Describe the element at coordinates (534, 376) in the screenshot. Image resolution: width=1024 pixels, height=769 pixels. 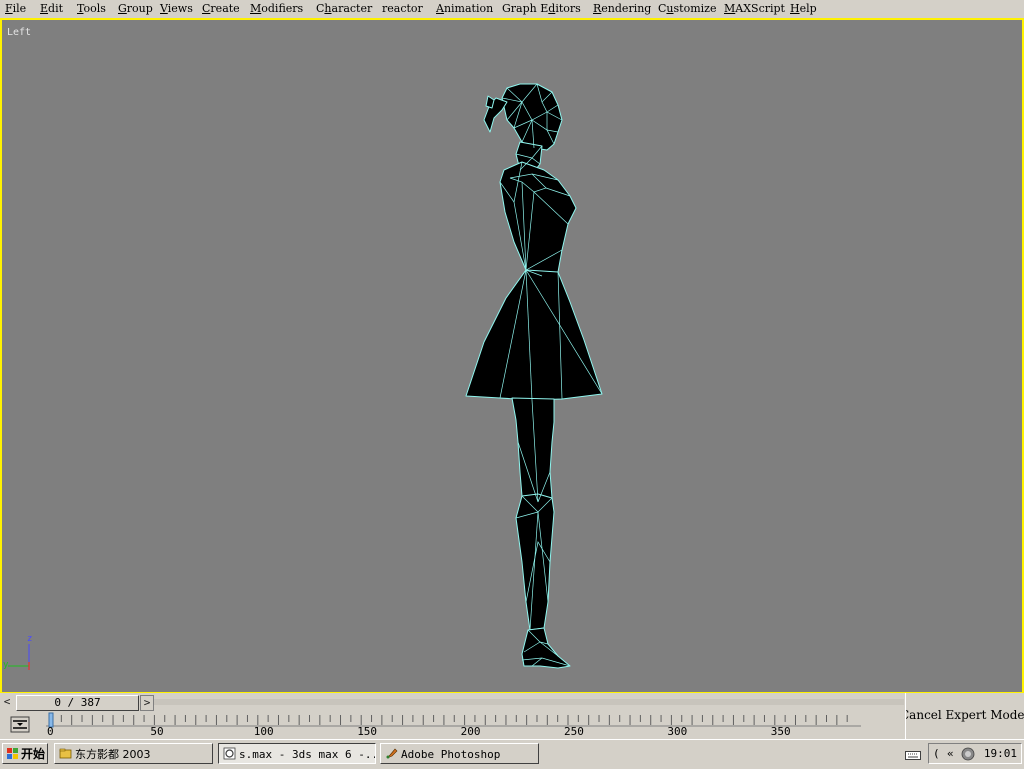
I see `character-mesh` at that location.